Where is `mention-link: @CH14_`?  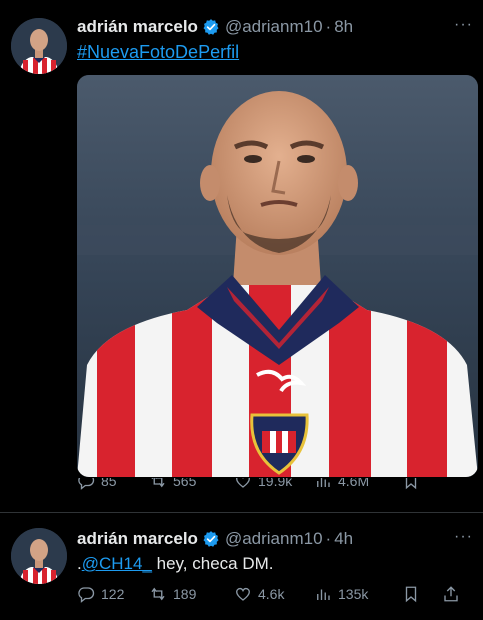 mention-link: @CH14_ is located at coordinates (117, 563).